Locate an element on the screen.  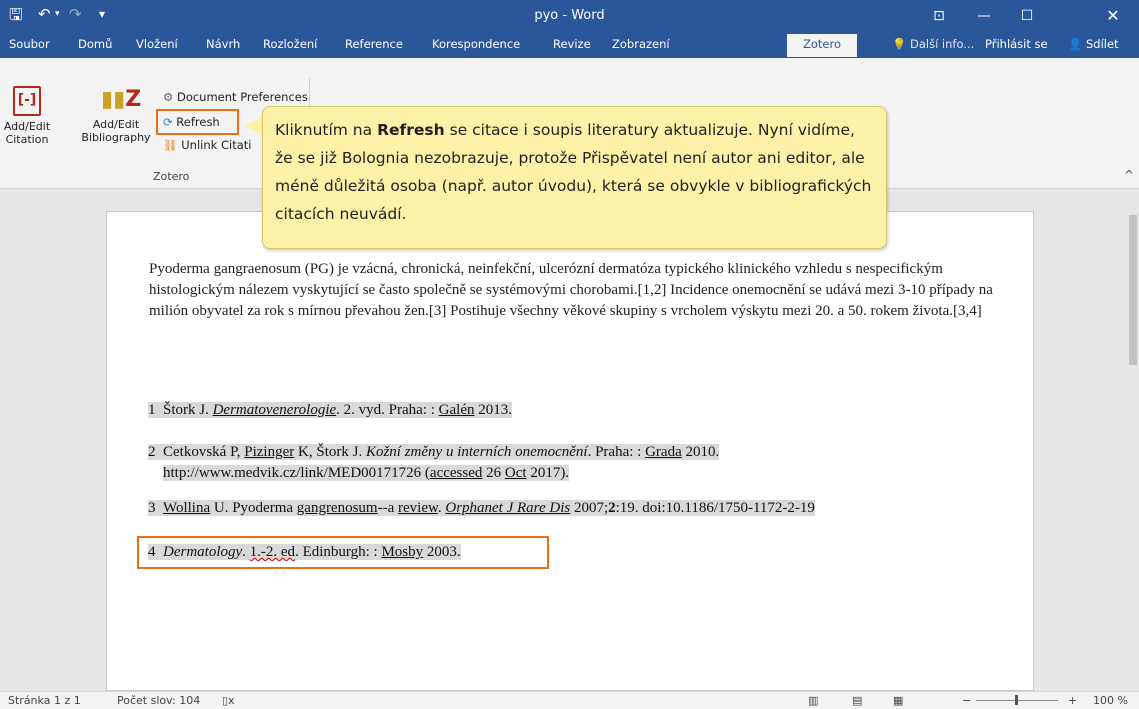
ref-journal: Orphanet J Rare Dis is located at coordinates (508, 508).